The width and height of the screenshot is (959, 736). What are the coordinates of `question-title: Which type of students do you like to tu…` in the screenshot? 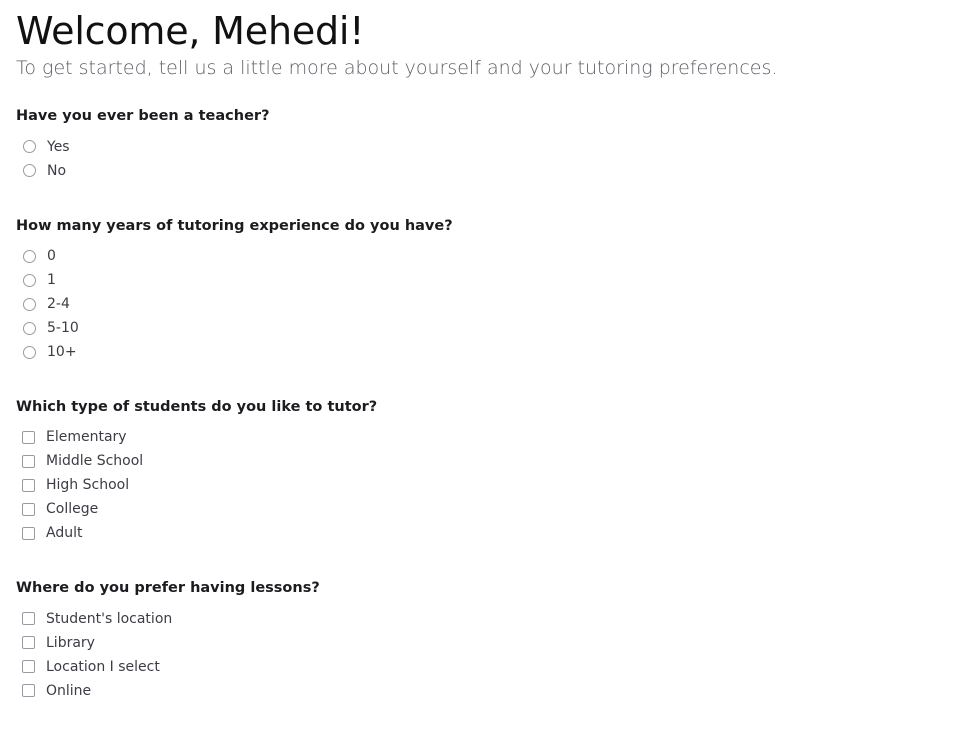 It's located at (197, 407).